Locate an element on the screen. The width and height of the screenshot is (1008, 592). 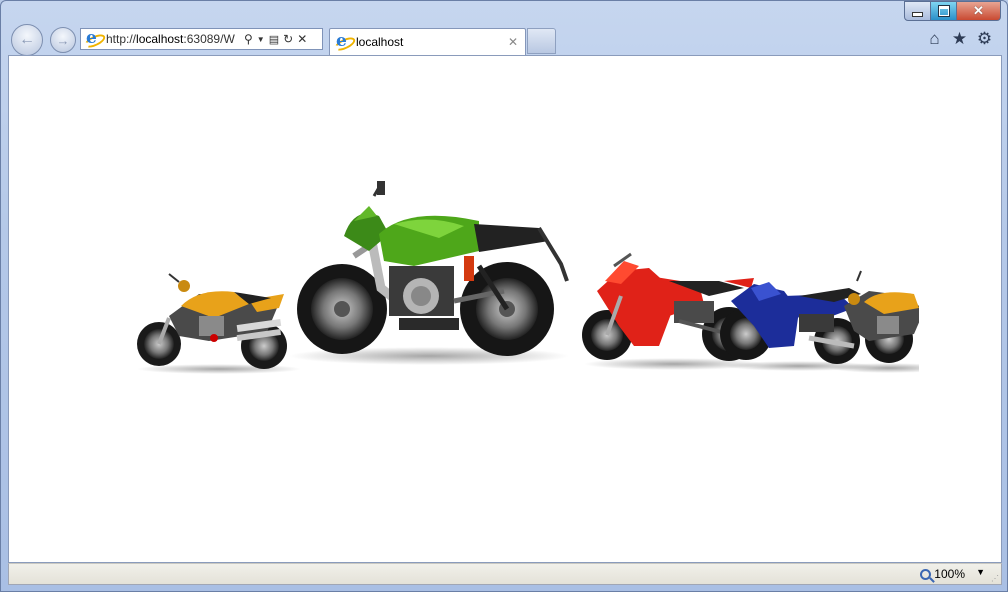
forward-button: → is located at coordinates (63, 40).